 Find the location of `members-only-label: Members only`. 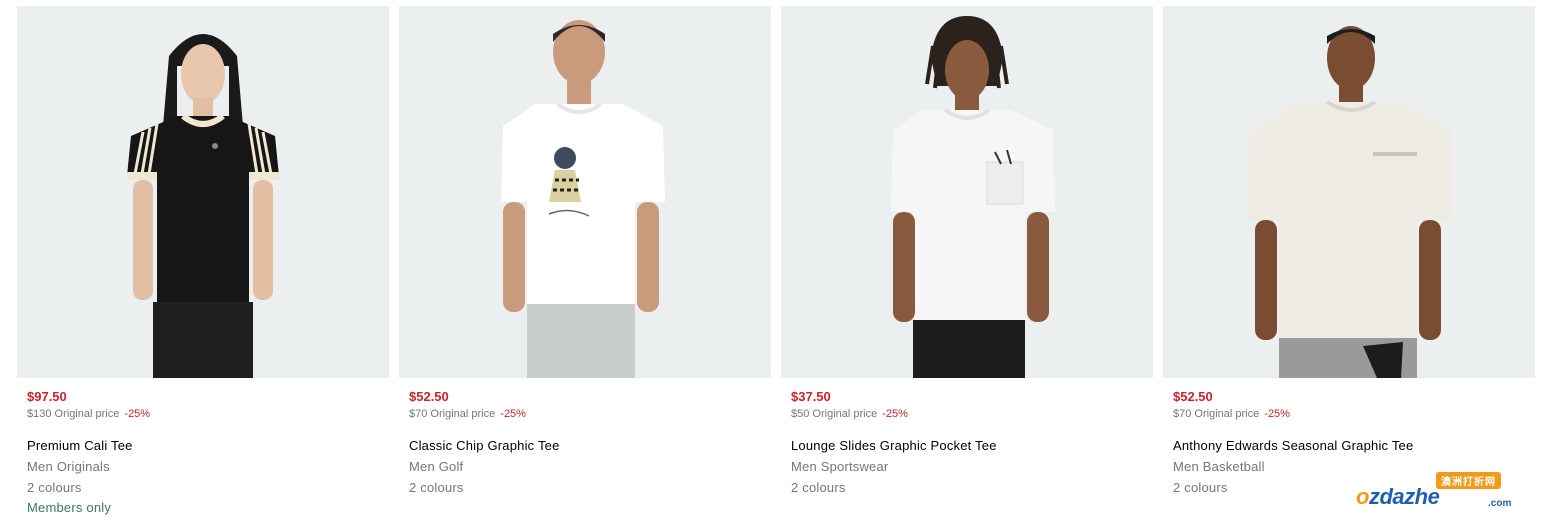

members-only-label: Members only is located at coordinates (69, 507).